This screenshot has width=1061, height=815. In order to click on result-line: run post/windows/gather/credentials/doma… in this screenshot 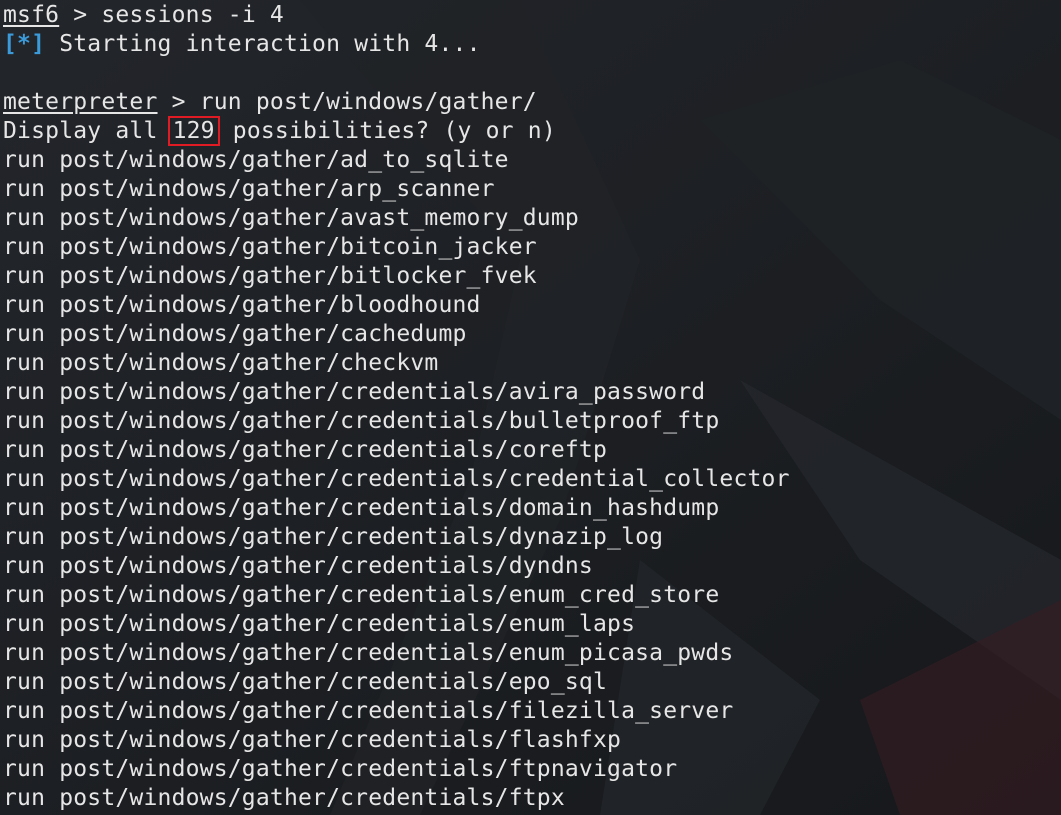, I will do `click(361, 508)`.